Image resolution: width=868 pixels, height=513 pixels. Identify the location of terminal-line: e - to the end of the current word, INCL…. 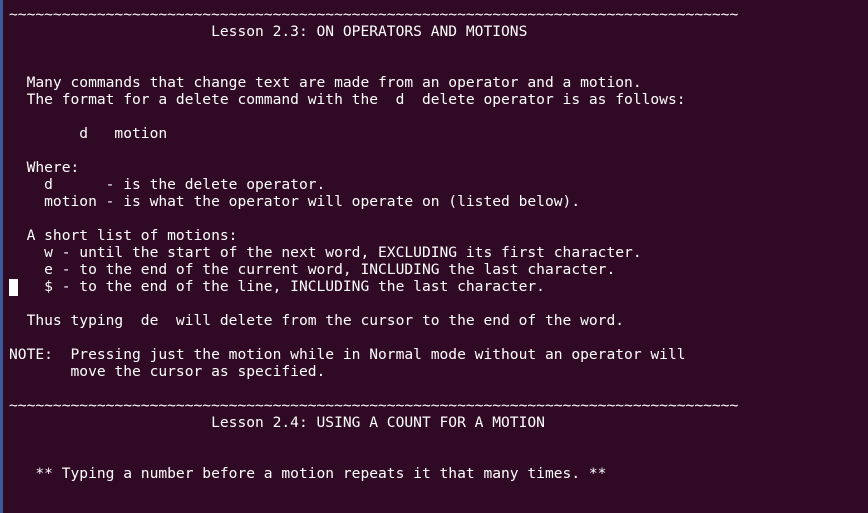
(312, 269).